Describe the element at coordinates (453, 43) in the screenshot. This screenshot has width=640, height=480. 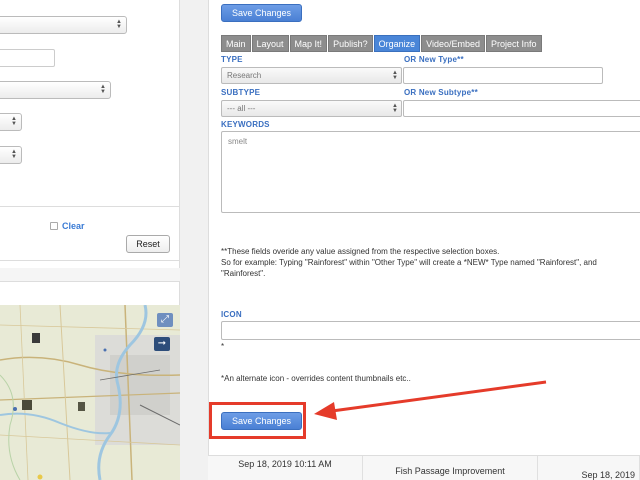
I see `tab-video-embed: Video/Embed` at that location.